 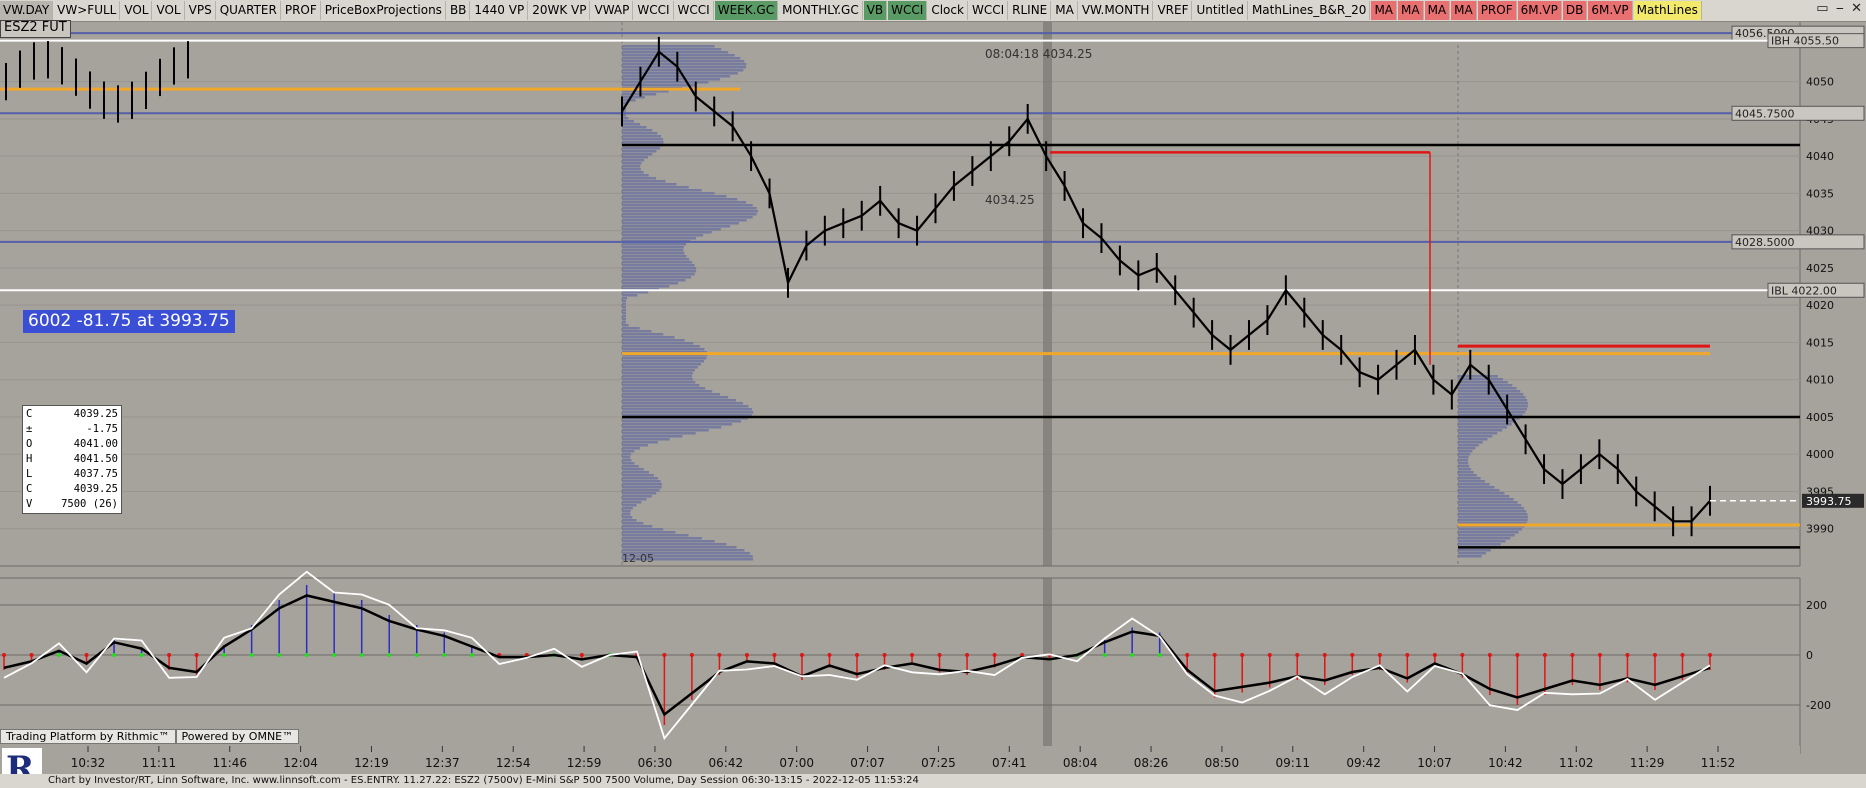 What do you see at coordinates (1820, 529) in the screenshot?
I see `price-tick-label: 3990` at bounding box center [1820, 529].